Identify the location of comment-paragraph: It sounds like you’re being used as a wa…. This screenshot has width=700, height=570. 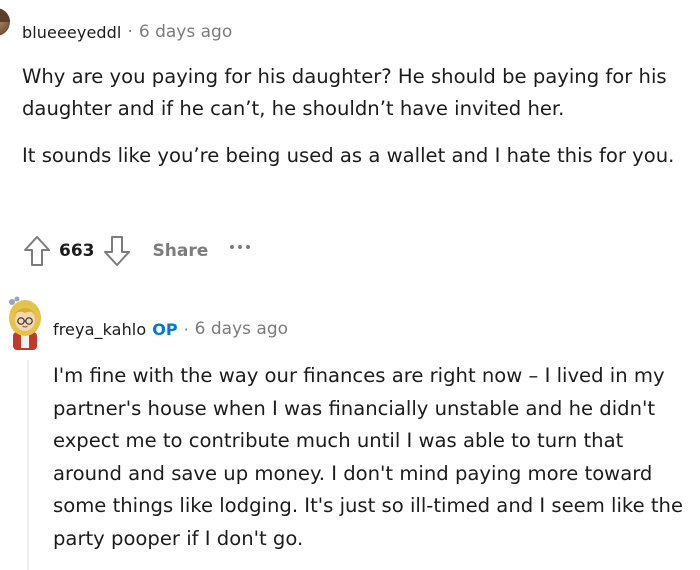
(348, 155).